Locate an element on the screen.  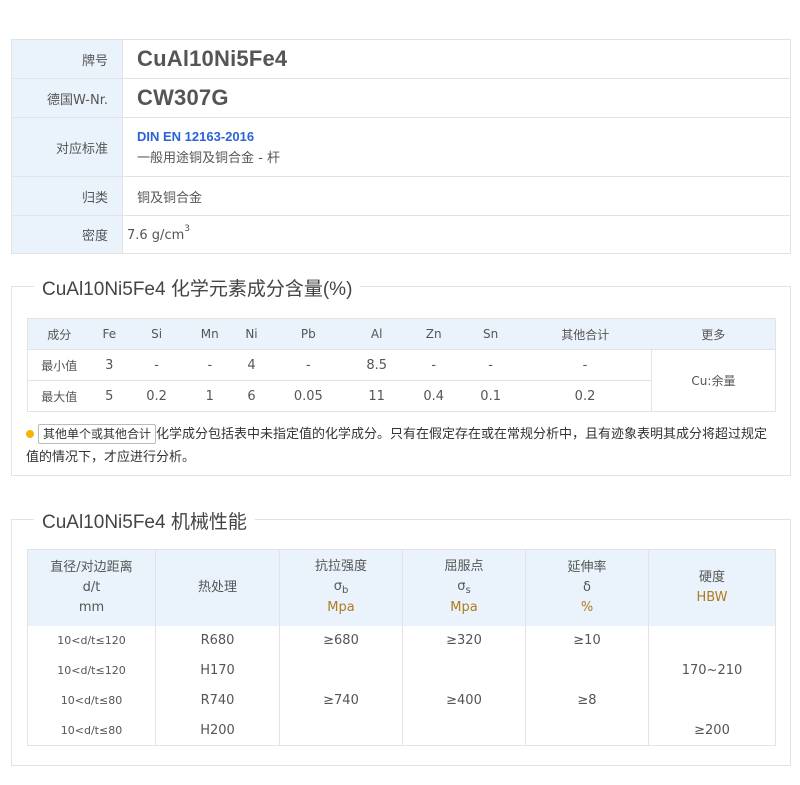
standard-description: 一般用途铜及铜合金 - 杆 is located at coordinates (208, 158).